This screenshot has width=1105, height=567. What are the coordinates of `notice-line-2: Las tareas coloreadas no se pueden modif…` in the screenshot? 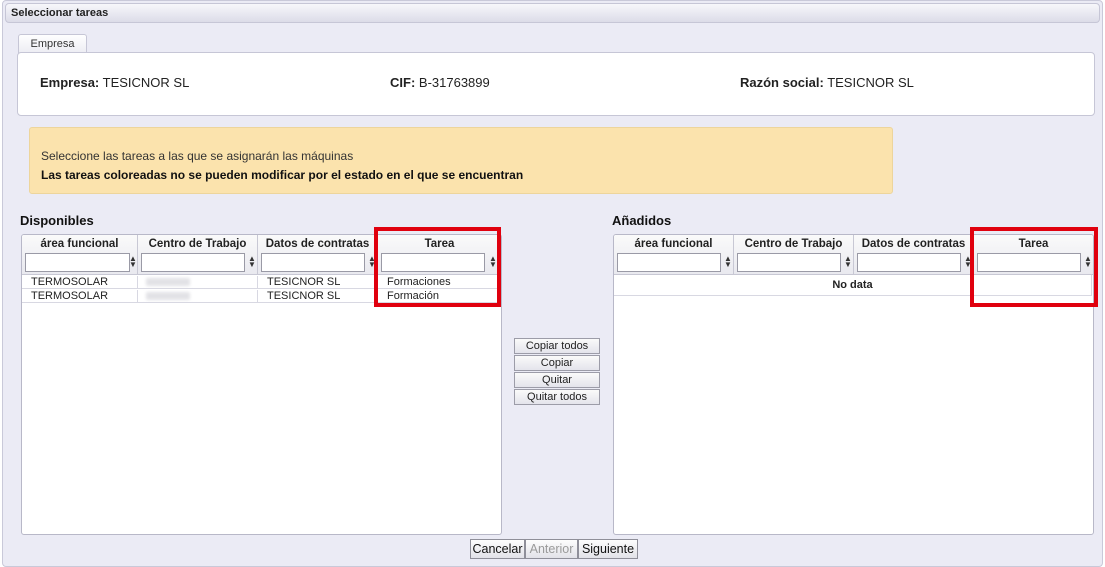 It's located at (282, 175).